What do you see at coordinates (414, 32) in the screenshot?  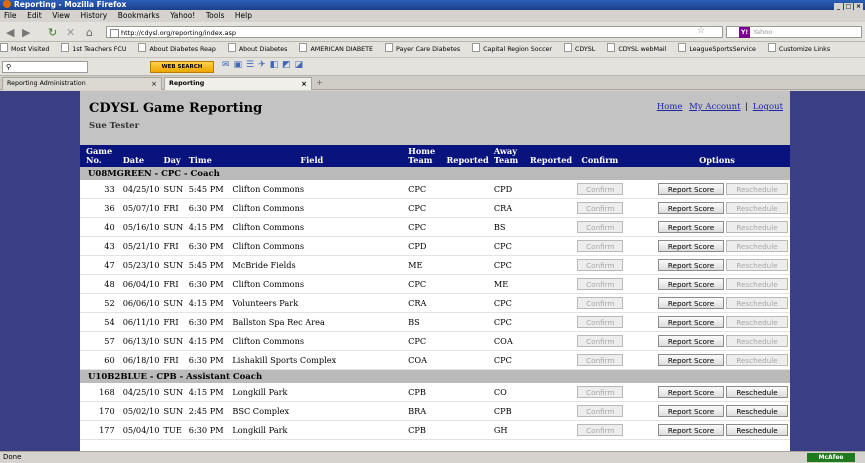 I see `url-bar: http://cdysl.org/reporting/index.asp` at bounding box center [414, 32].